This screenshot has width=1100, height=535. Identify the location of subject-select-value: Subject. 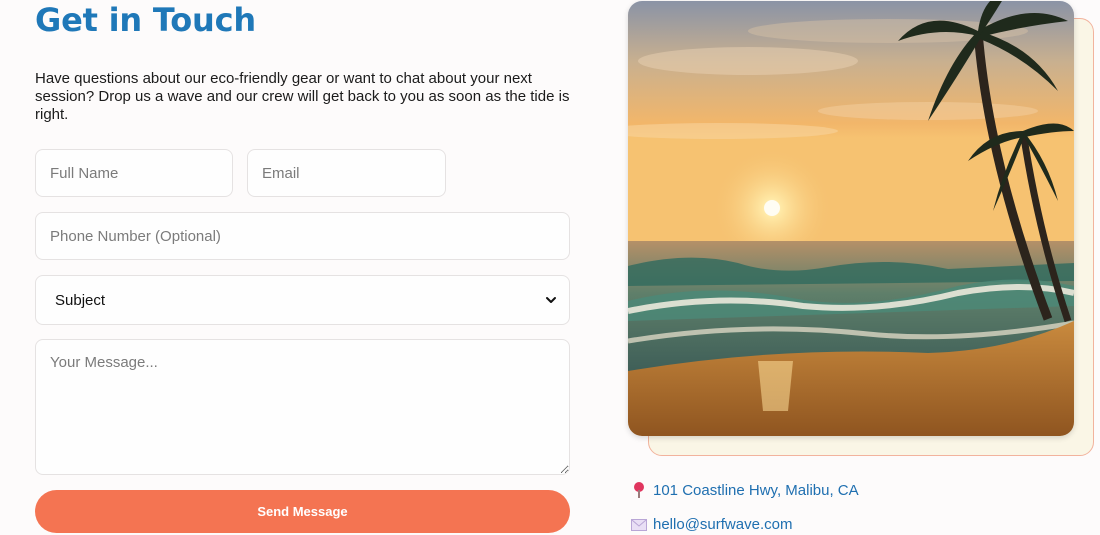
(80, 300).